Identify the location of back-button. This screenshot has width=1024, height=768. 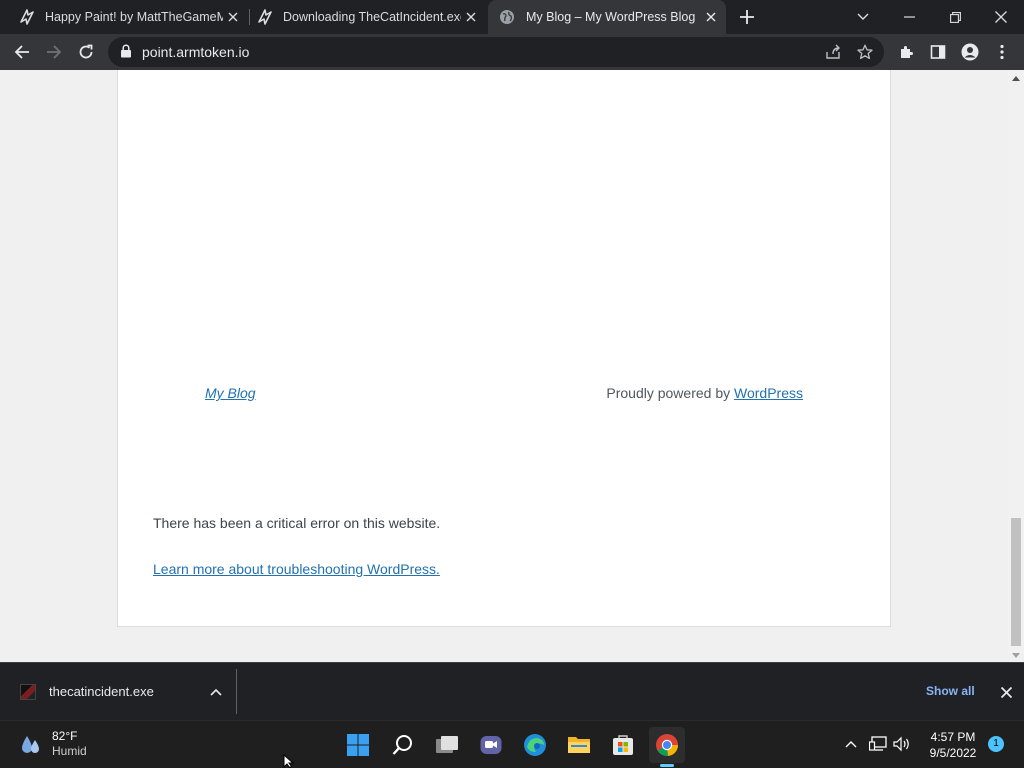
(22, 52).